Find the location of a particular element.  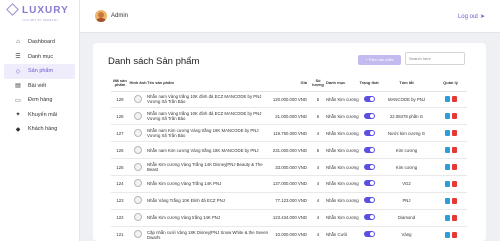

col-header-actions: Quản lý is located at coordinates (450, 84).